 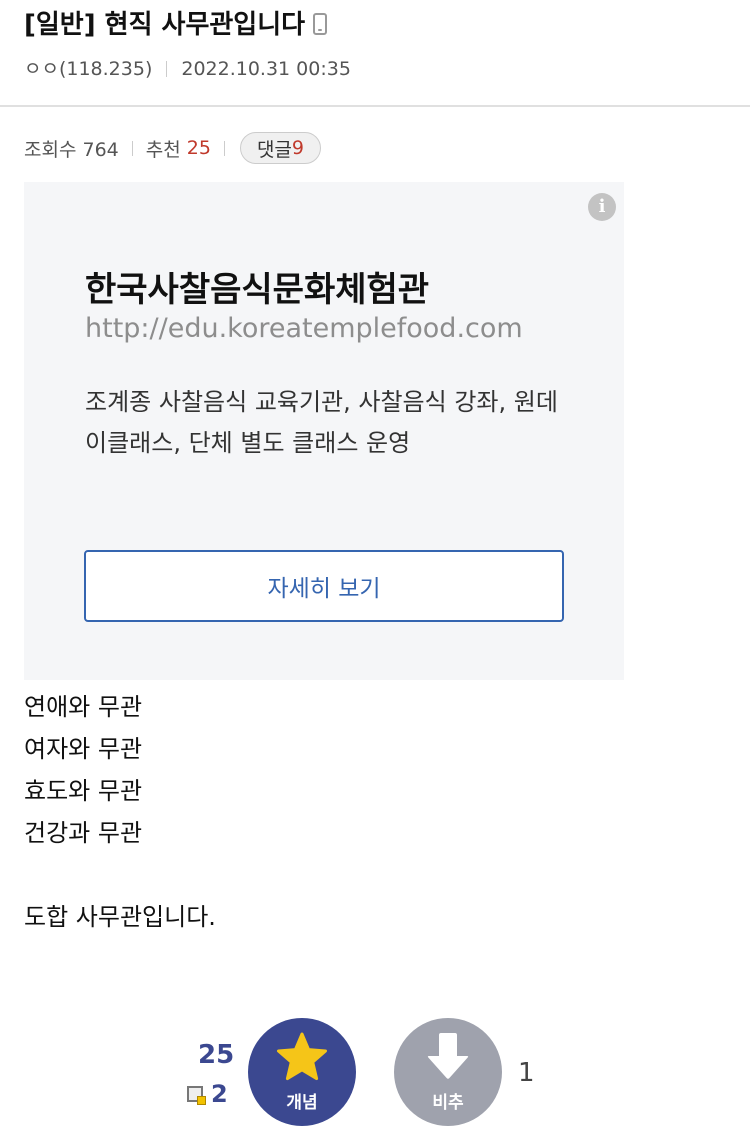 What do you see at coordinates (320, 24) in the screenshot?
I see `mobile-icon` at bounding box center [320, 24].